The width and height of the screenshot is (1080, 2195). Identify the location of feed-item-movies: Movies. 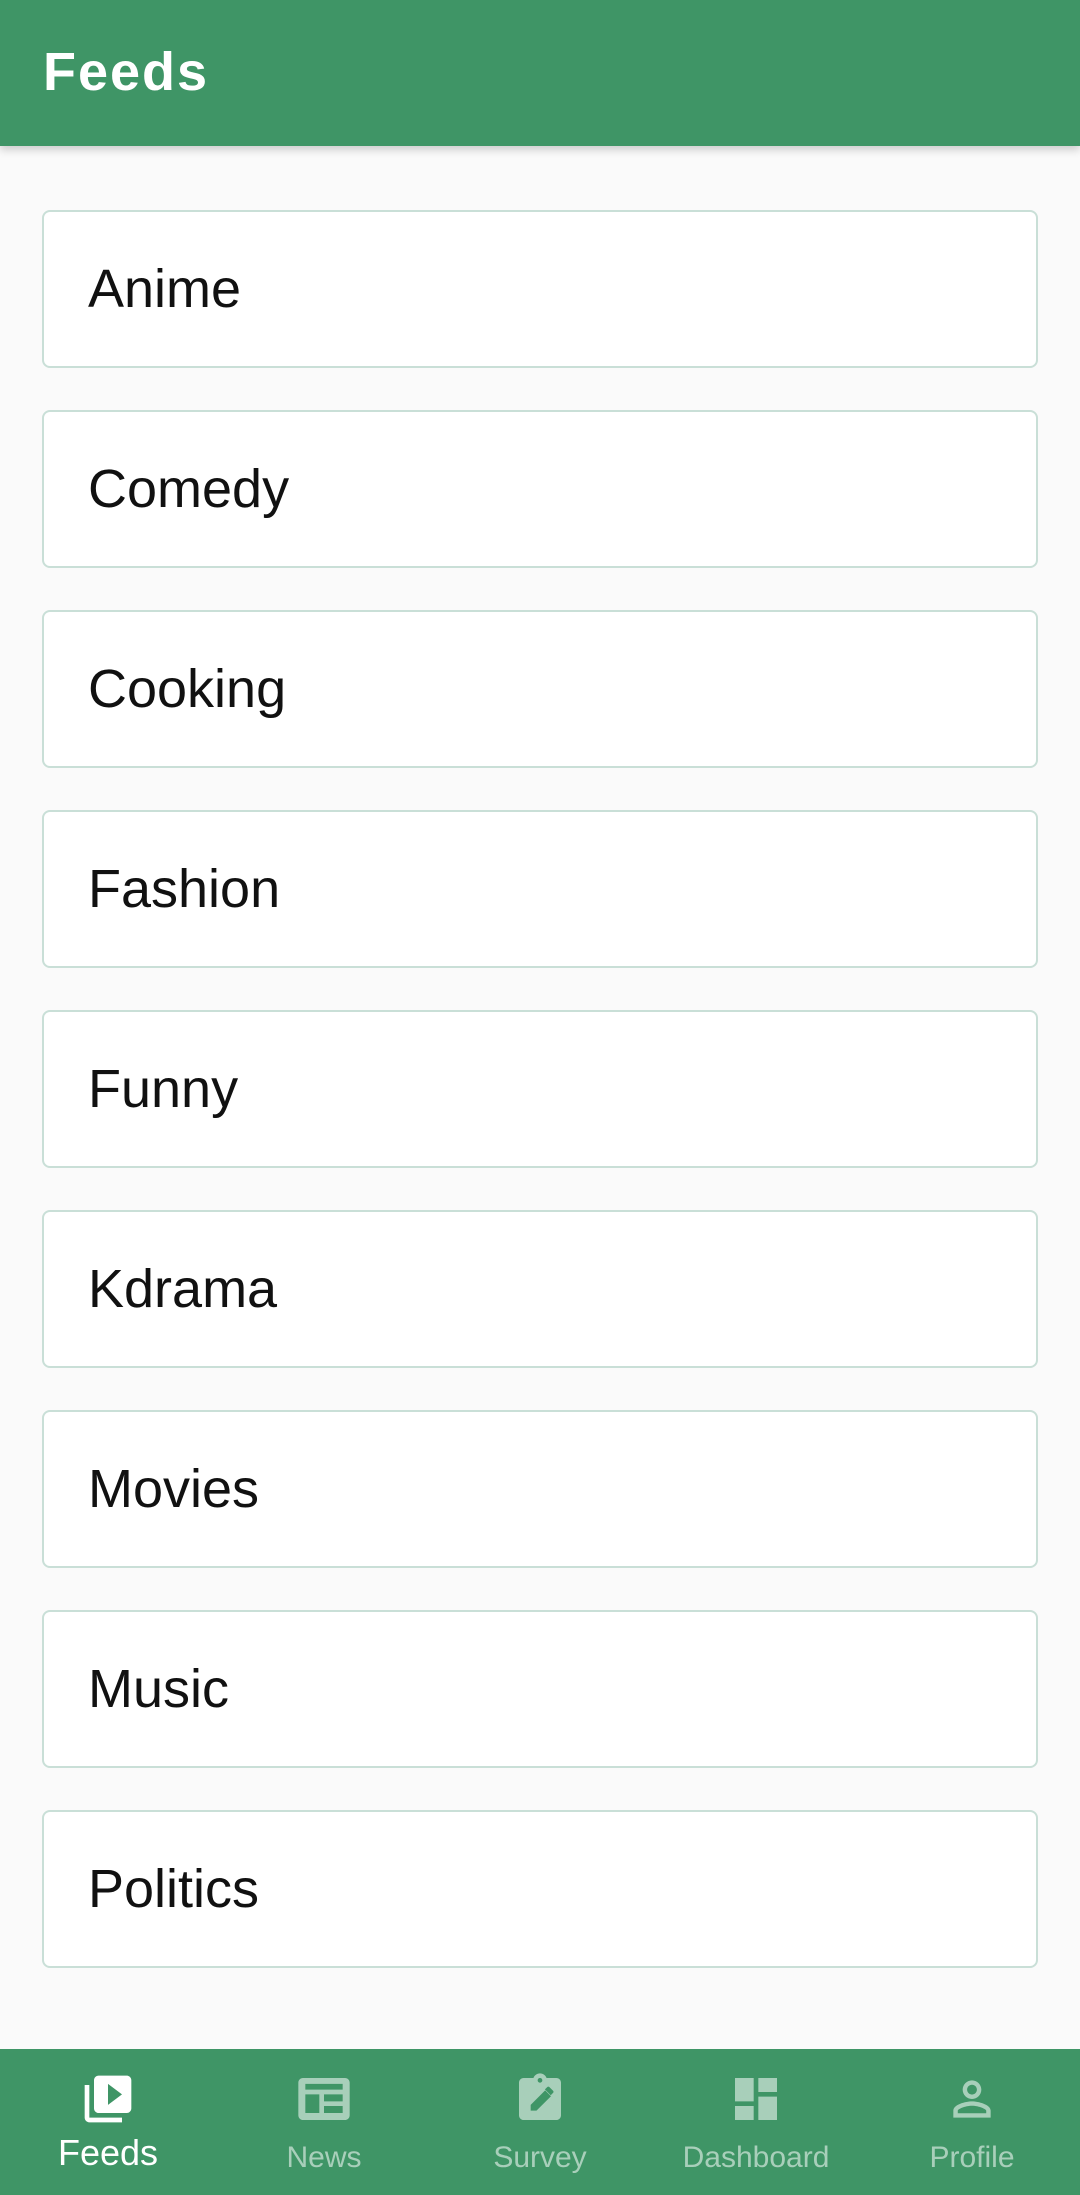
(540, 1489).